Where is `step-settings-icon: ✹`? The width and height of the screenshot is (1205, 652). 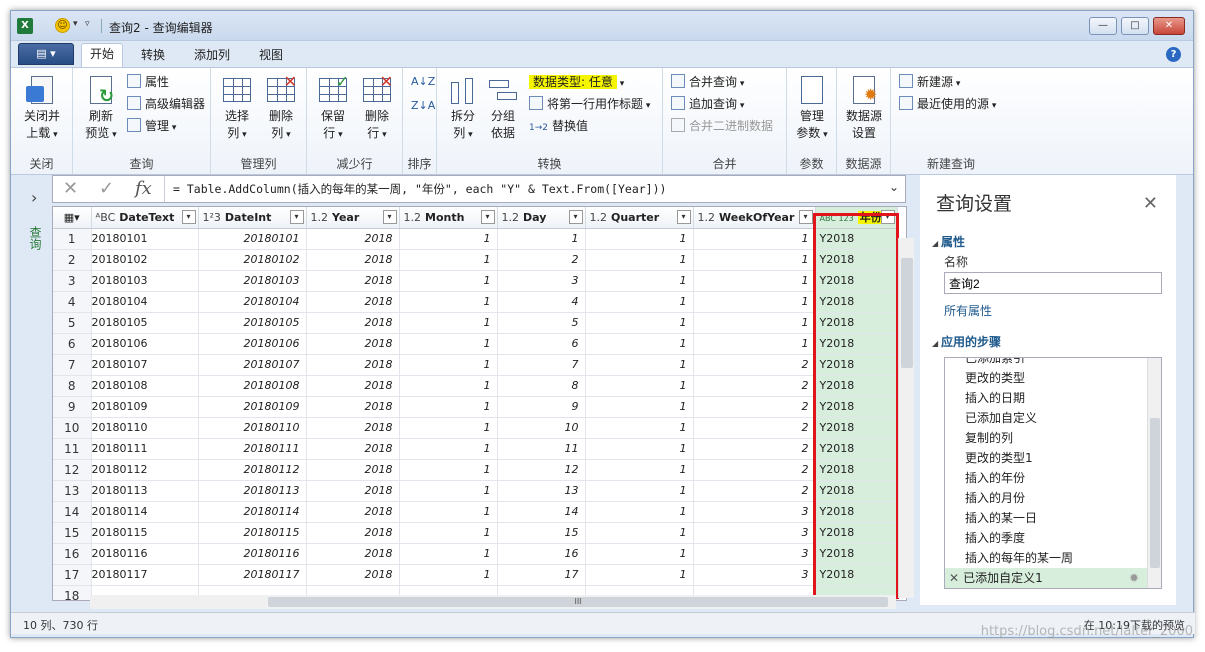
step-settings-icon: ✹ is located at coordinates (1134, 578).